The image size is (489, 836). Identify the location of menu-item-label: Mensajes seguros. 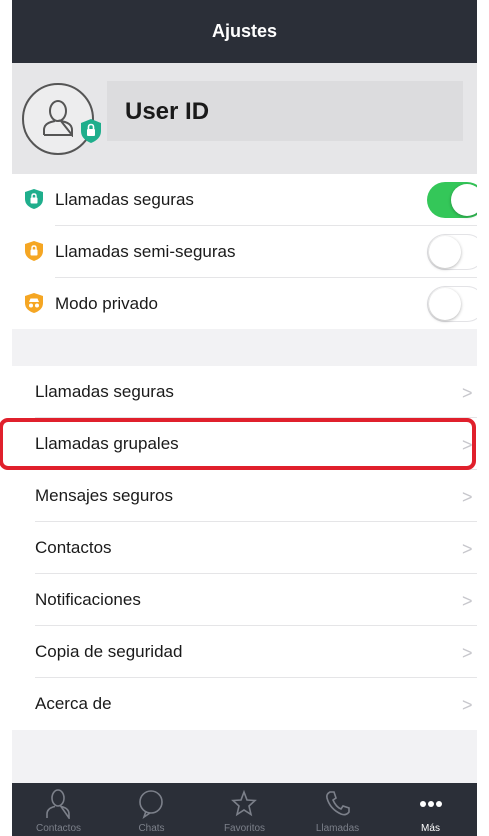
(104, 495).